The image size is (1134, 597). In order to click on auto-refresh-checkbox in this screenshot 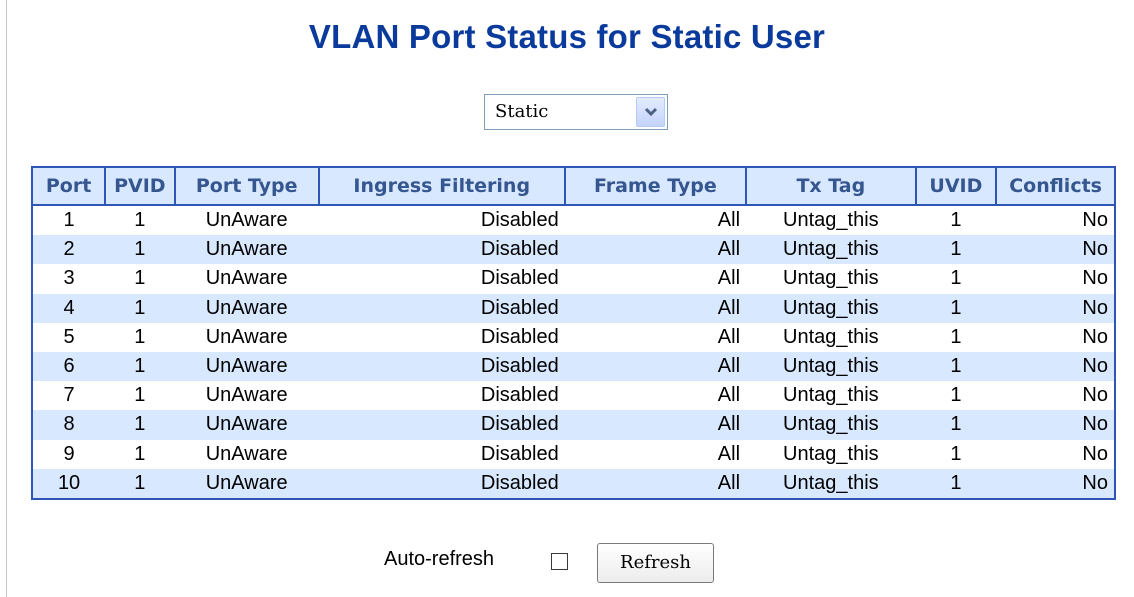, I will do `click(559, 561)`.